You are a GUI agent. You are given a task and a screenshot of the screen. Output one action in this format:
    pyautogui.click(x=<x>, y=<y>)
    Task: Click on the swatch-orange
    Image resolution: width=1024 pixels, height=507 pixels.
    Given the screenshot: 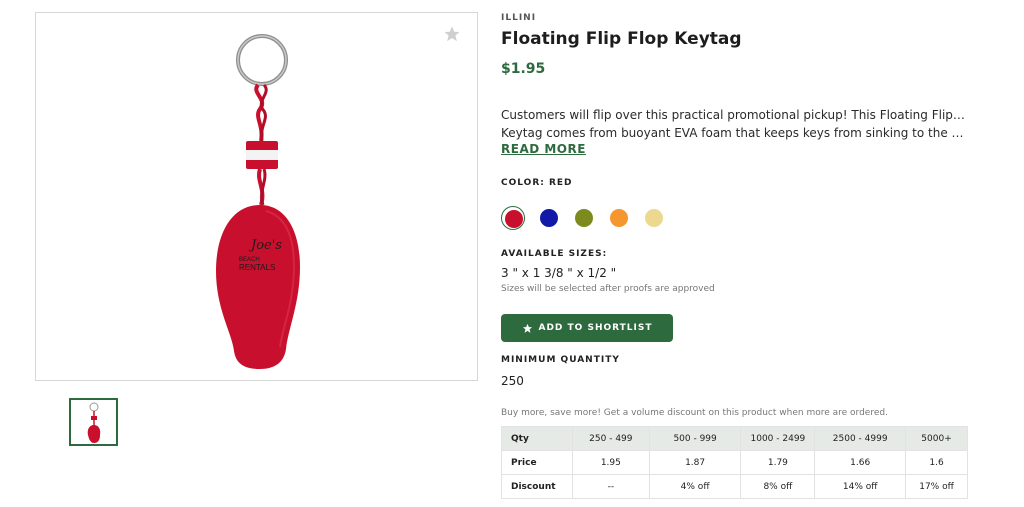 What is the action you would take?
    pyautogui.click(x=619, y=218)
    